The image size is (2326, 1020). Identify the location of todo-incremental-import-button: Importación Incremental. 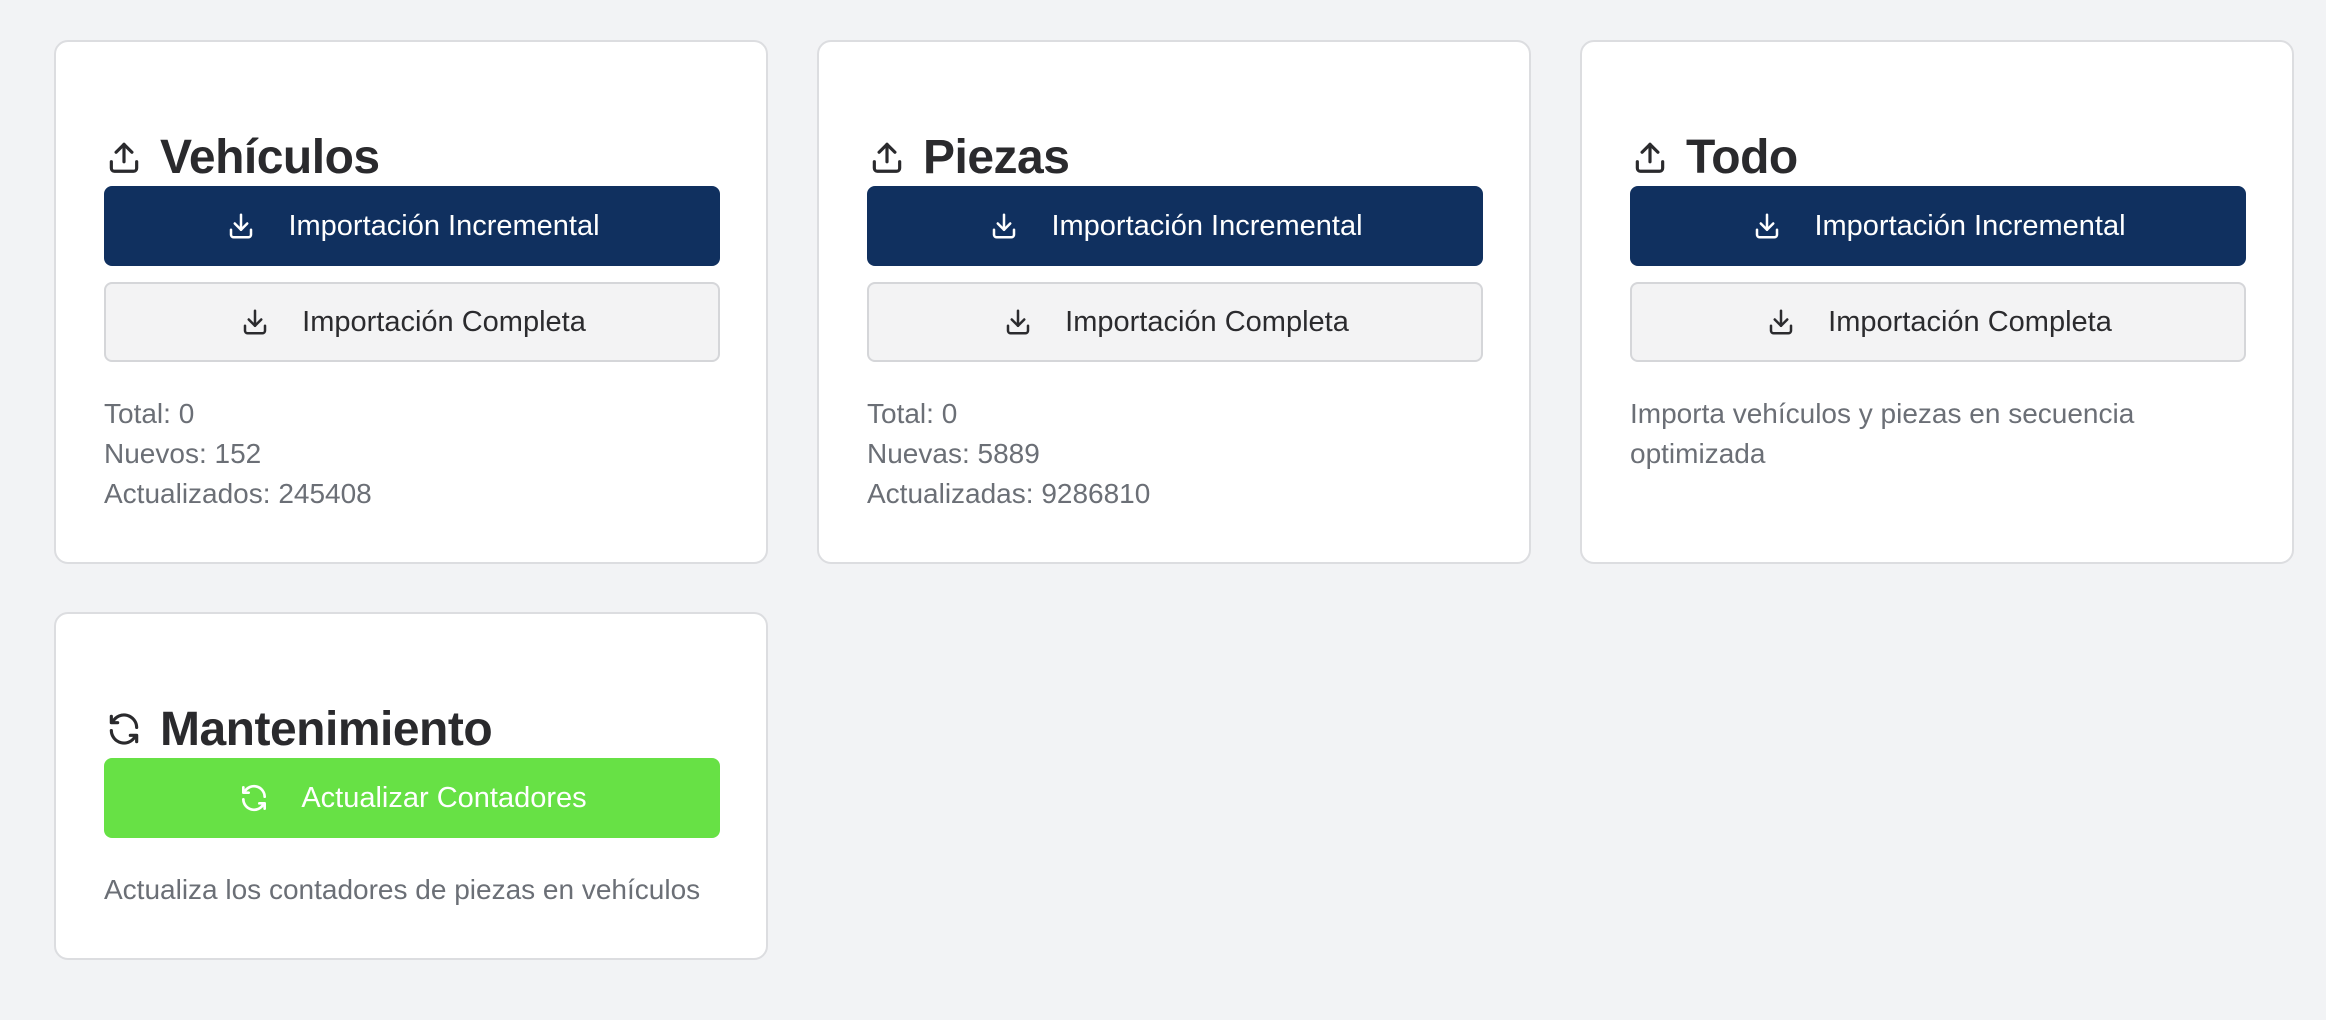
(1938, 226).